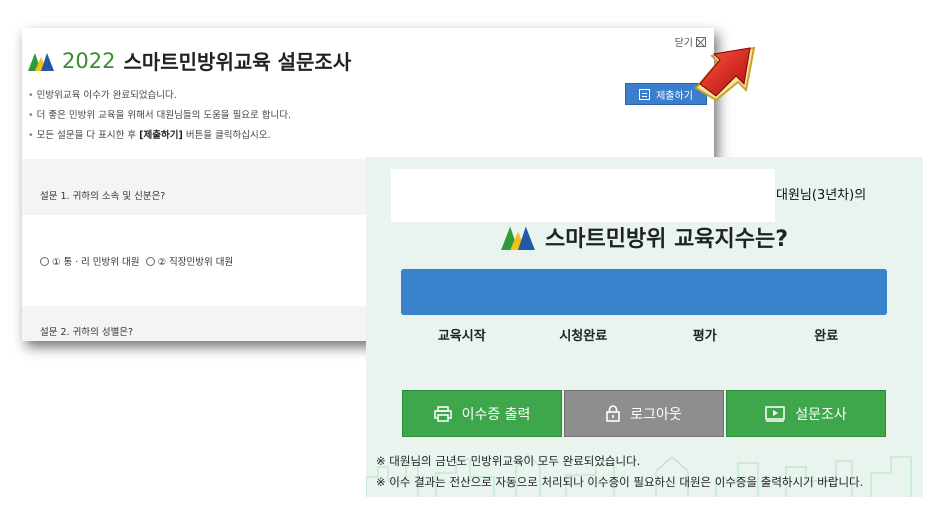  What do you see at coordinates (644, 334) in the screenshot?
I see `progress-steps: 교육시작 시청완료 평가 완료` at bounding box center [644, 334].